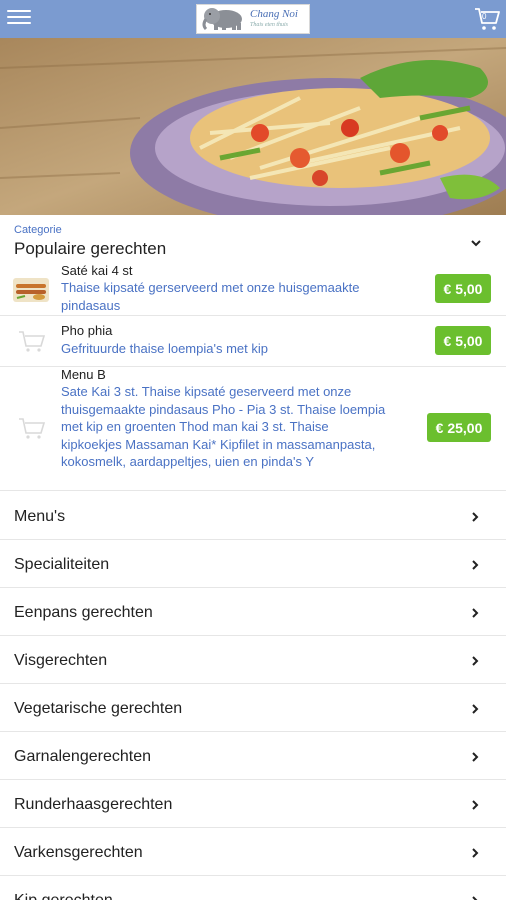 The width and height of the screenshot is (506, 900). I want to click on category-row-label: Menu's, so click(40, 516).